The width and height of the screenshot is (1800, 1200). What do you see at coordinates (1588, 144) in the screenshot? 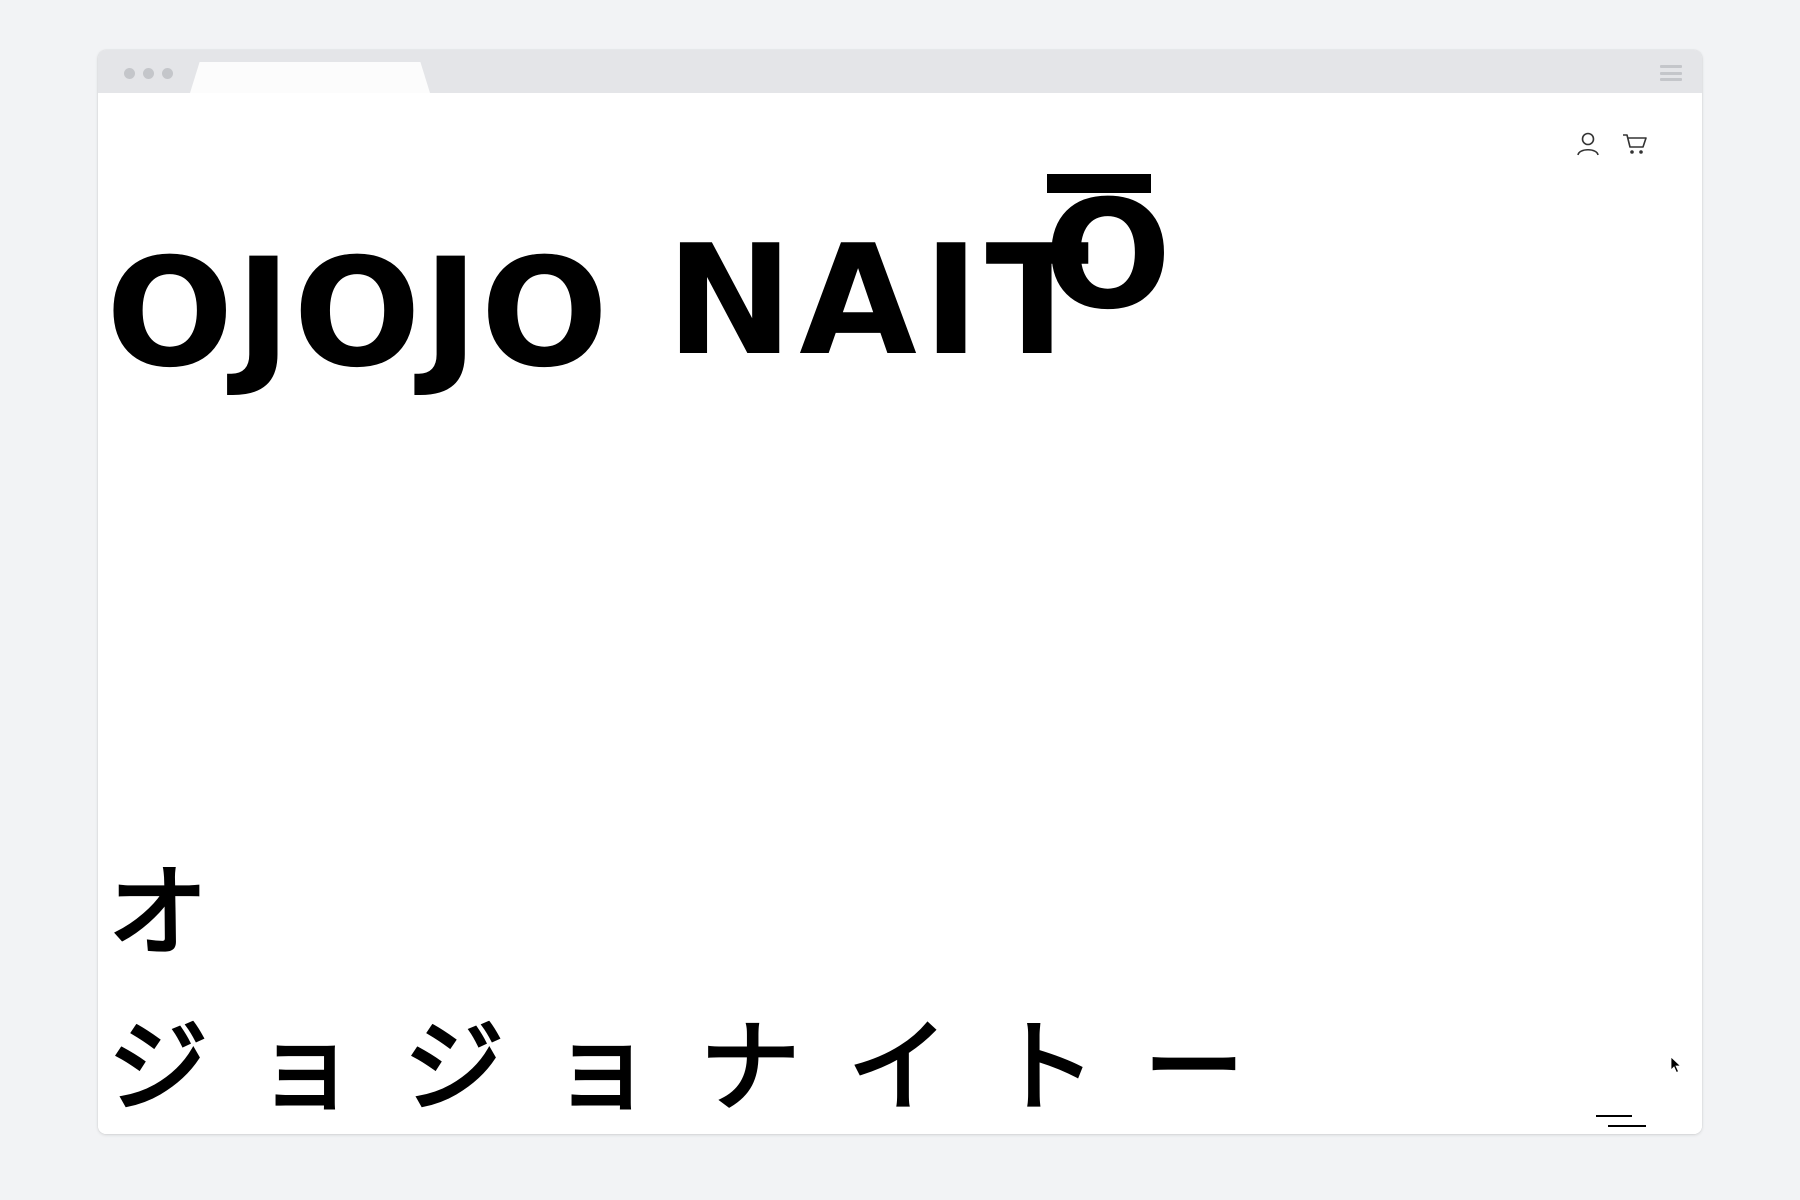
I see `user-icon` at bounding box center [1588, 144].